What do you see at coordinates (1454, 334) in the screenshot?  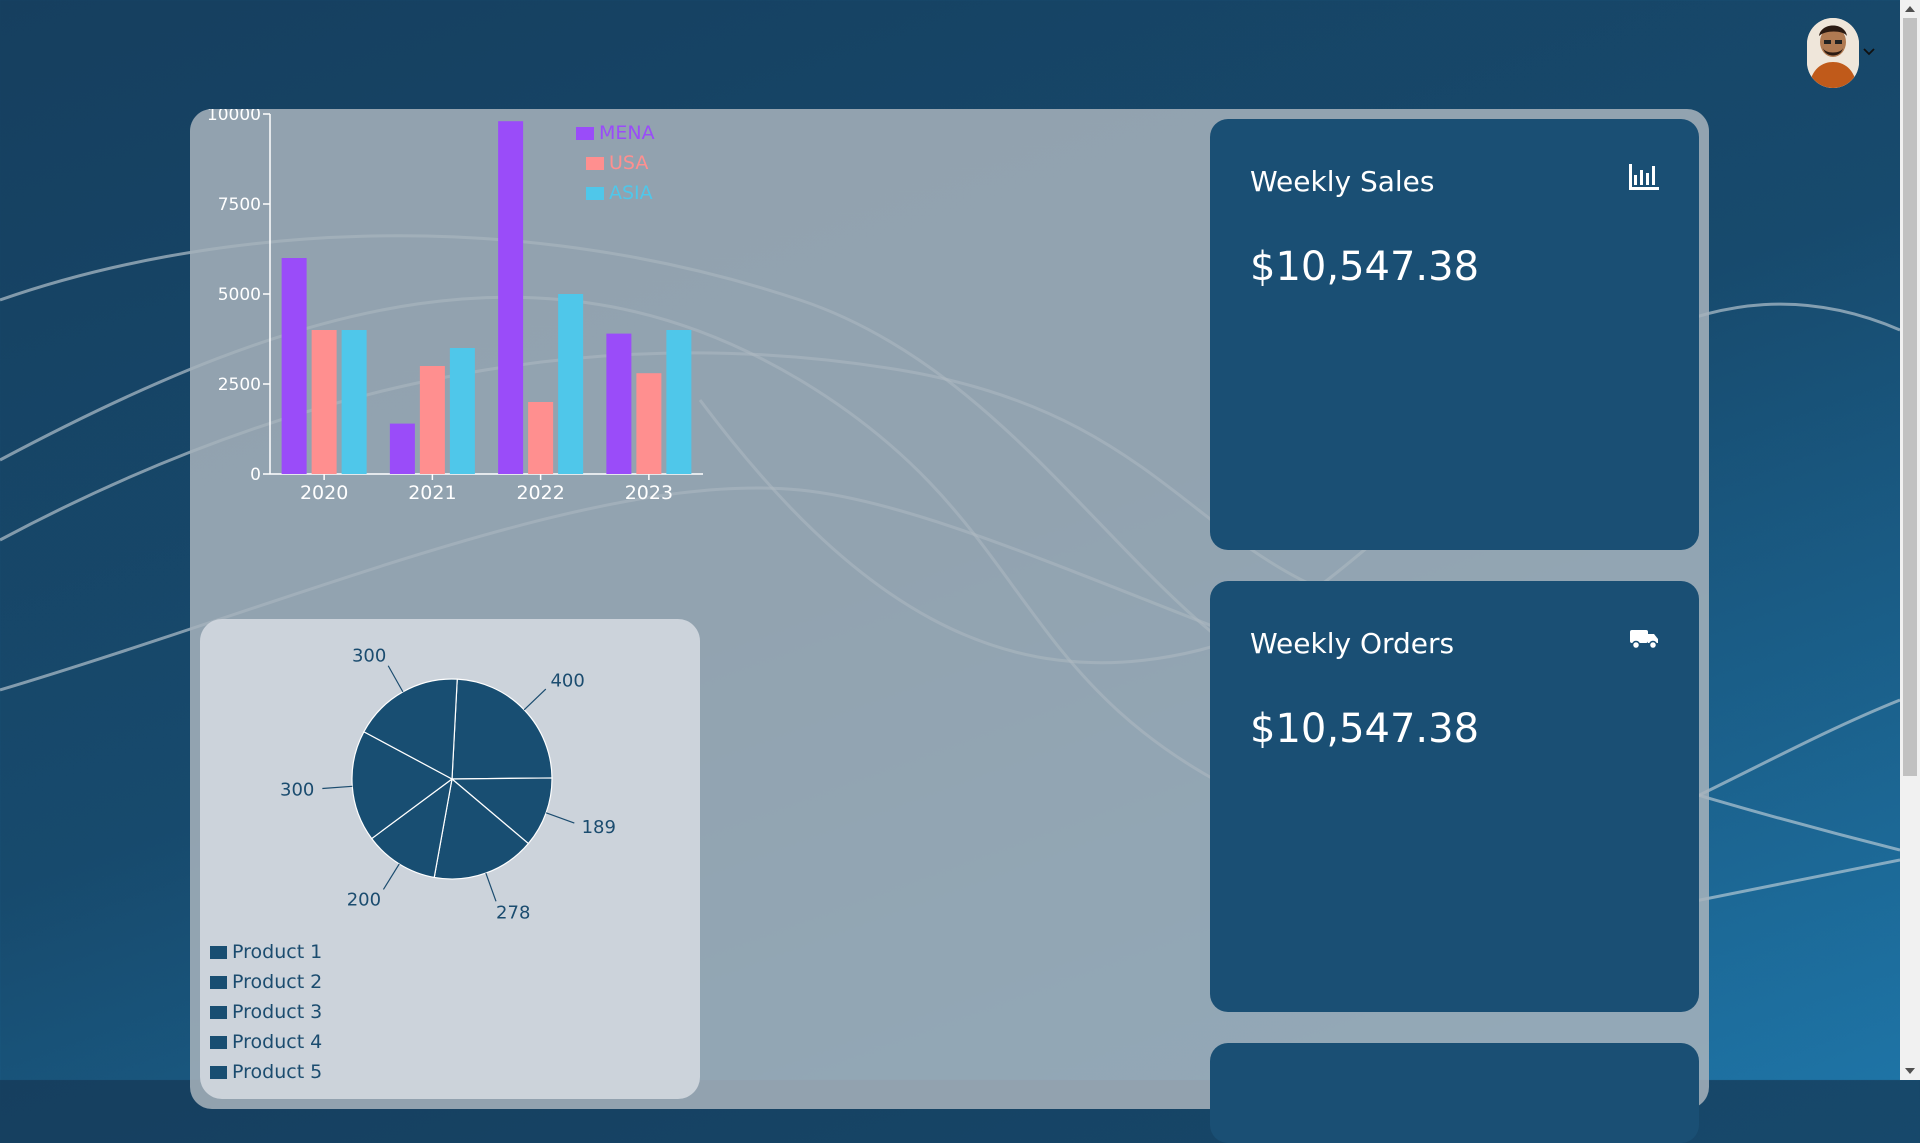 I see `weekly-sales-card: Weekly Sales $10,547.38` at bounding box center [1454, 334].